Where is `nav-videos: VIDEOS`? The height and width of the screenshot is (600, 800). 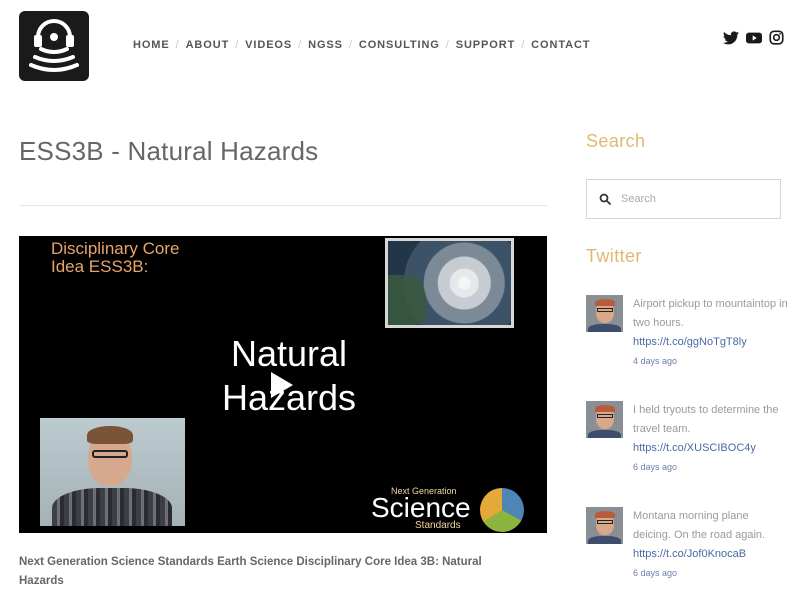 nav-videos: VIDEOS is located at coordinates (268, 45).